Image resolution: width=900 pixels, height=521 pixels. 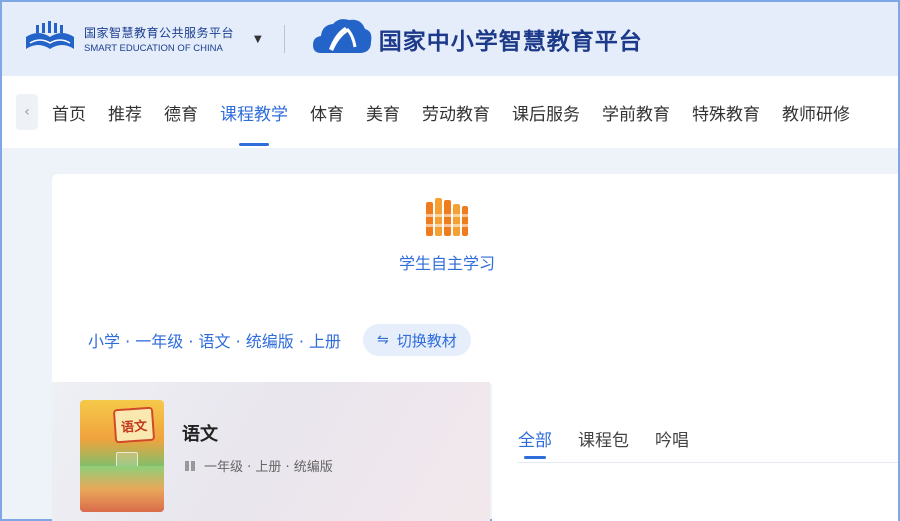 I want to click on switch-textbook-label: 切换教材, so click(x=426, y=340).